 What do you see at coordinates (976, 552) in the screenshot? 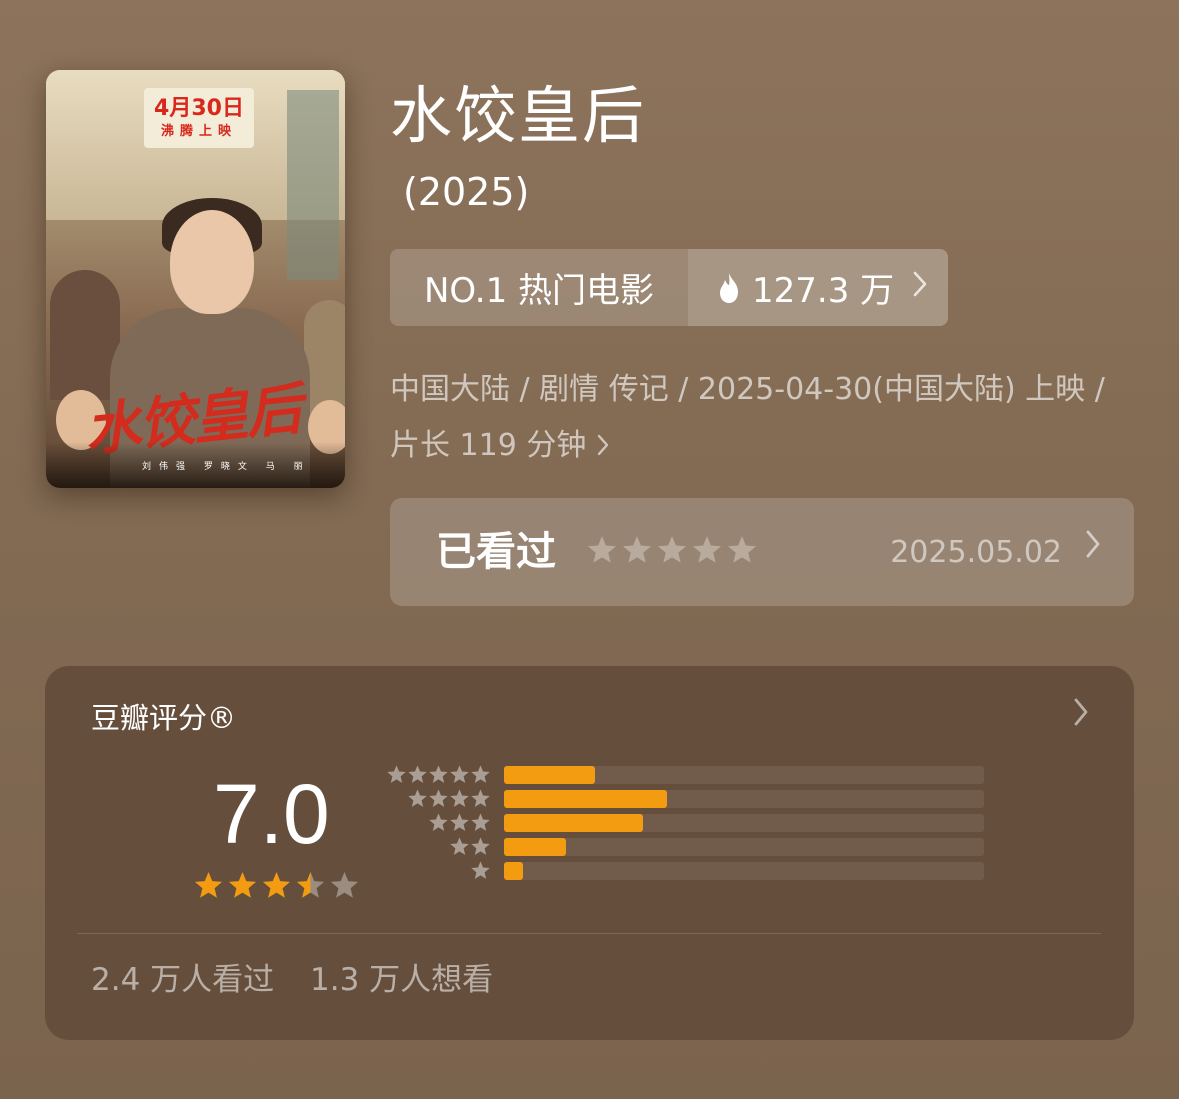
I see `watched-date: 2025.05.02` at bounding box center [976, 552].